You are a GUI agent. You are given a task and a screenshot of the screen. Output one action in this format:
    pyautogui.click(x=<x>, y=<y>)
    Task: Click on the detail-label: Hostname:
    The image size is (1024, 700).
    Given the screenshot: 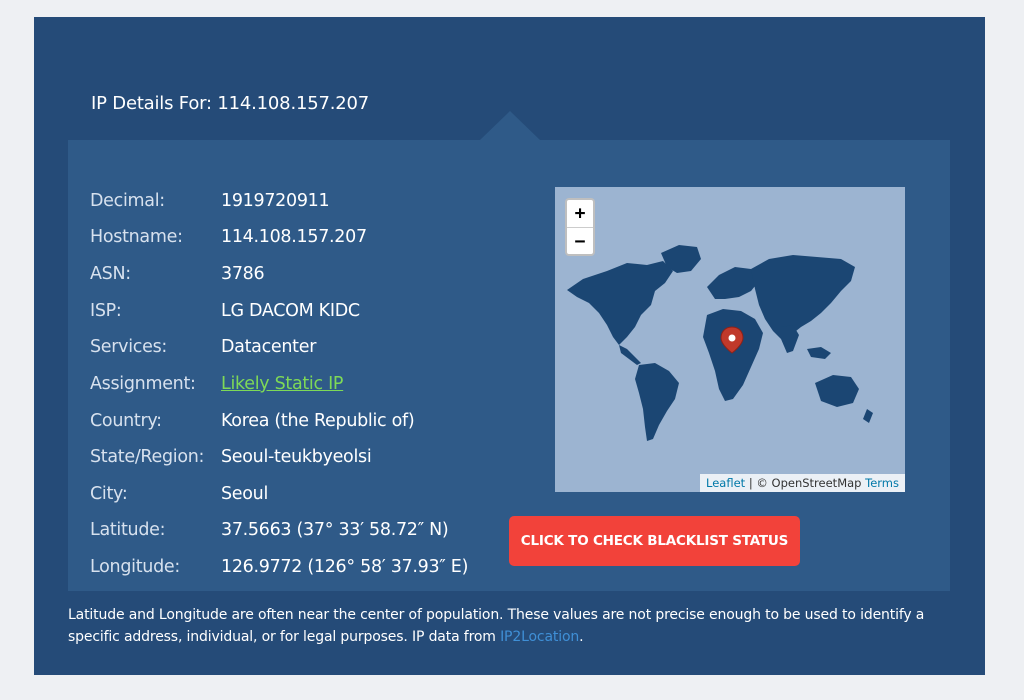 What is the action you would take?
    pyautogui.click(x=136, y=237)
    